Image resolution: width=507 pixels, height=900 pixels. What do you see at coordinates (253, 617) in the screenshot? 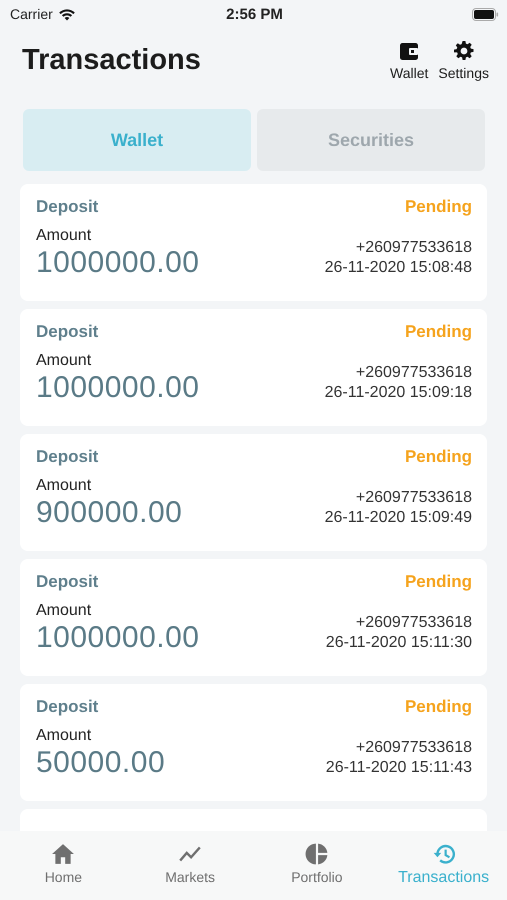
I see `transaction-card: Deposit Pending Amount 1000000.00 +260977533618 26-11-2020 15:11:30` at bounding box center [253, 617].